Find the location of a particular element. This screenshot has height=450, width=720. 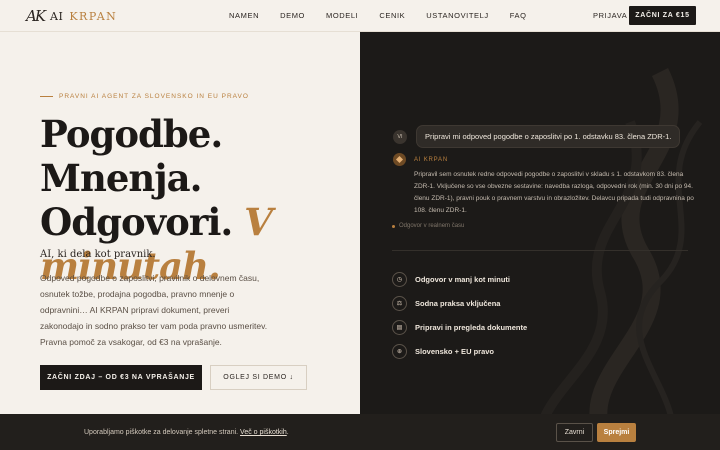

nav-links: NAMEN DEMO MODELI CENIK USTANOVITELJ FAQ is located at coordinates (388, 15).